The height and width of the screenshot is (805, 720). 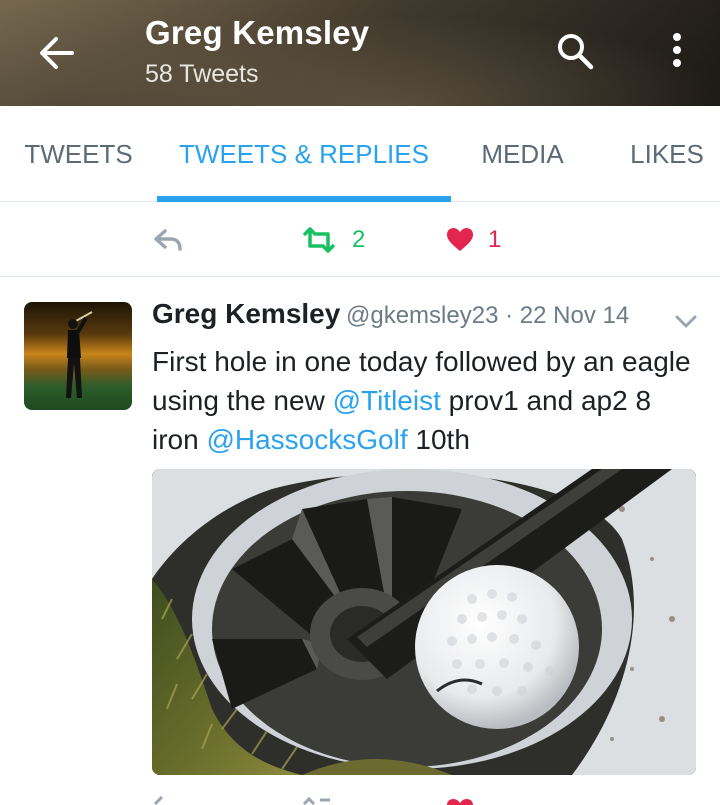 What do you see at coordinates (246, 314) in the screenshot?
I see `tweet-author-name: Greg Kemsley` at bounding box center [246, 314].